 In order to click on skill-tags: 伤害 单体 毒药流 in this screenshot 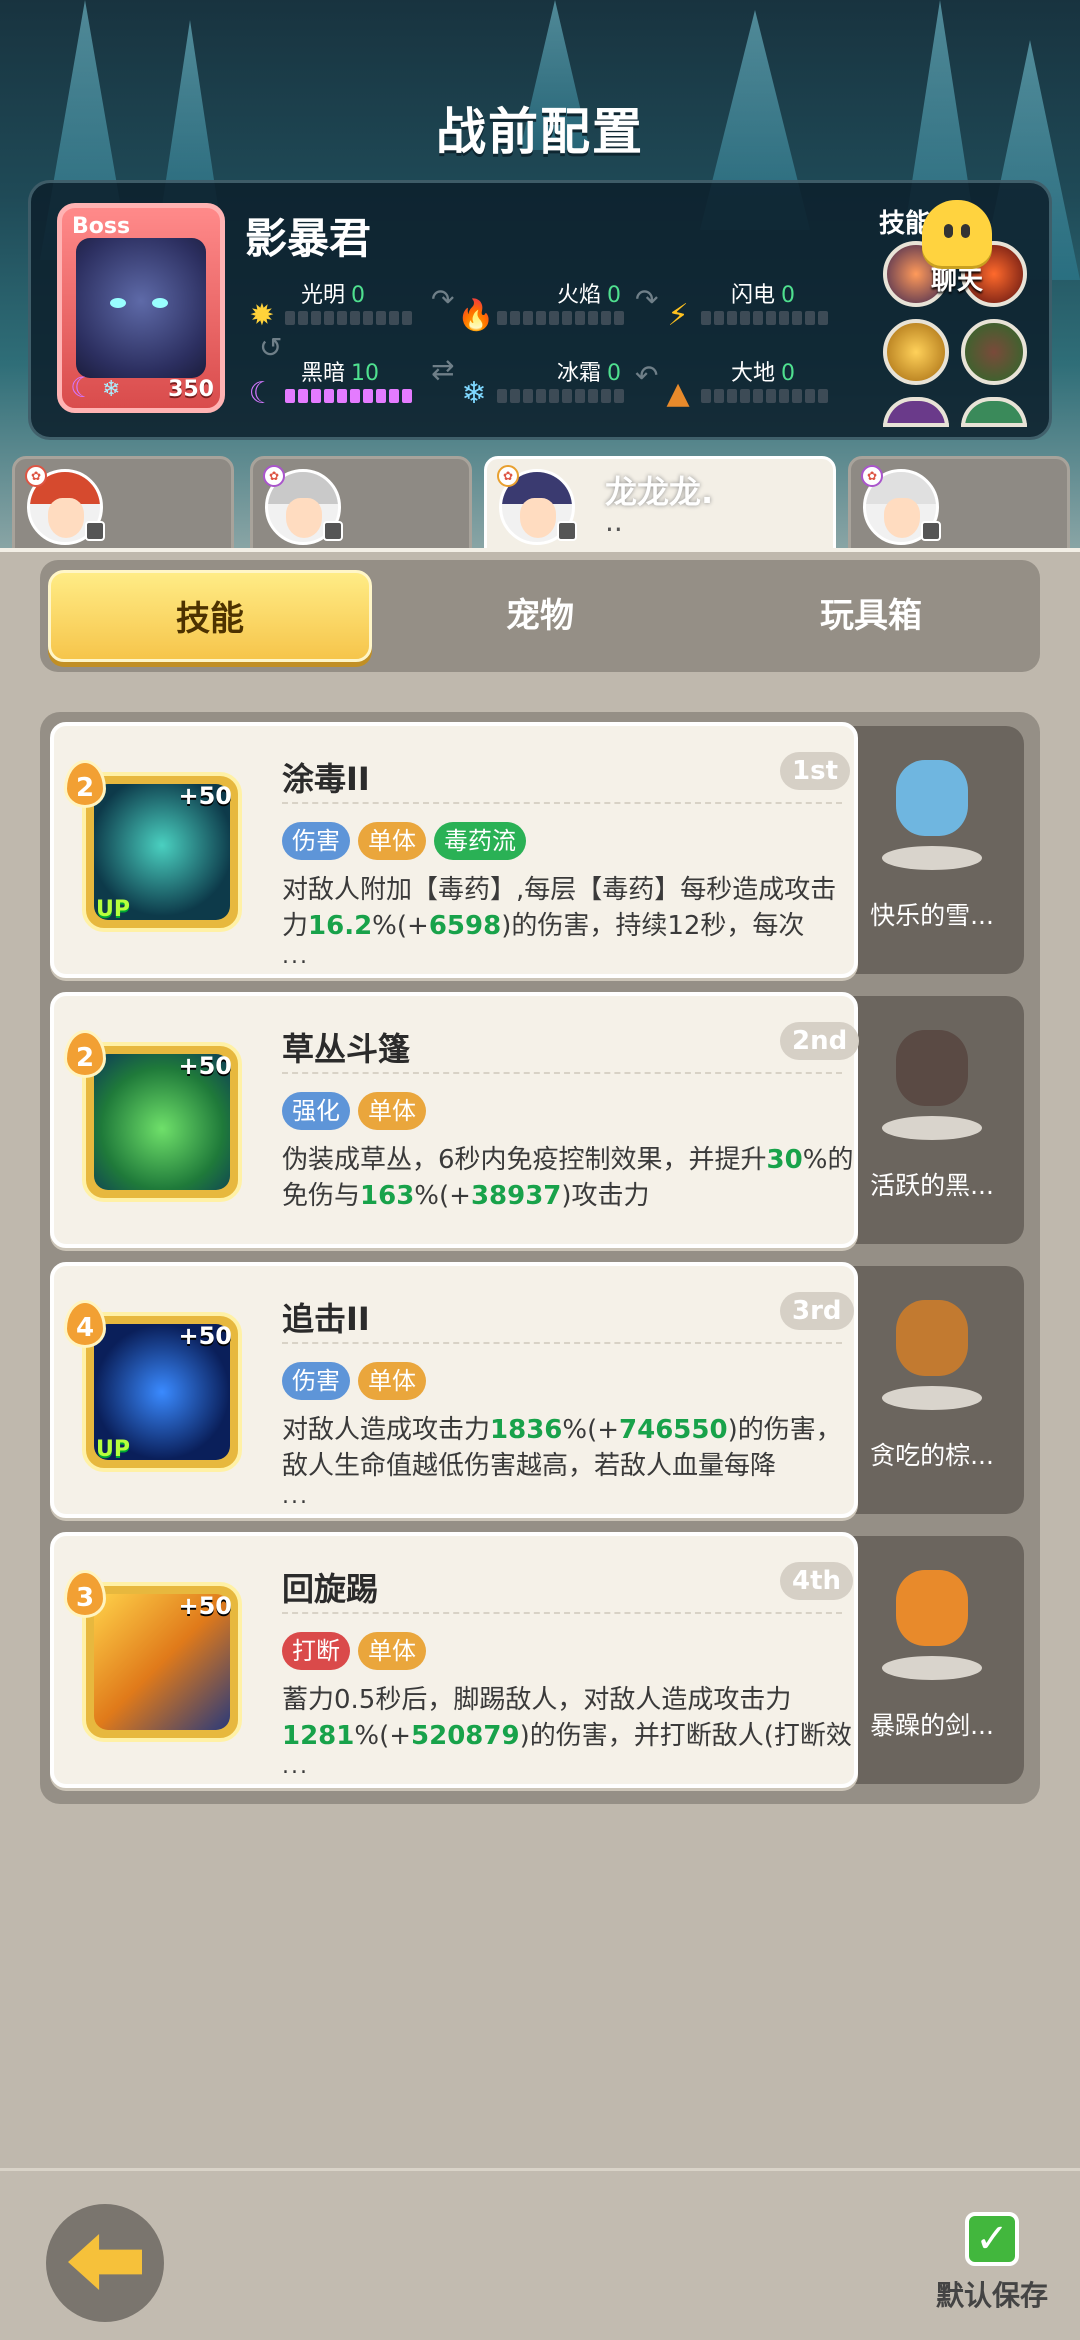, I will do `click(404, 841)`.